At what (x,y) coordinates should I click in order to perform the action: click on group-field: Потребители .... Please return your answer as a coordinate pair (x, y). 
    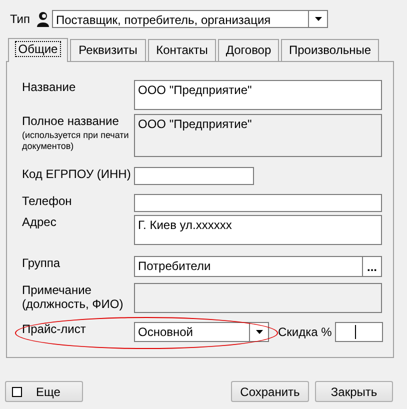
    Looking at the image, I should click on (258, 266).